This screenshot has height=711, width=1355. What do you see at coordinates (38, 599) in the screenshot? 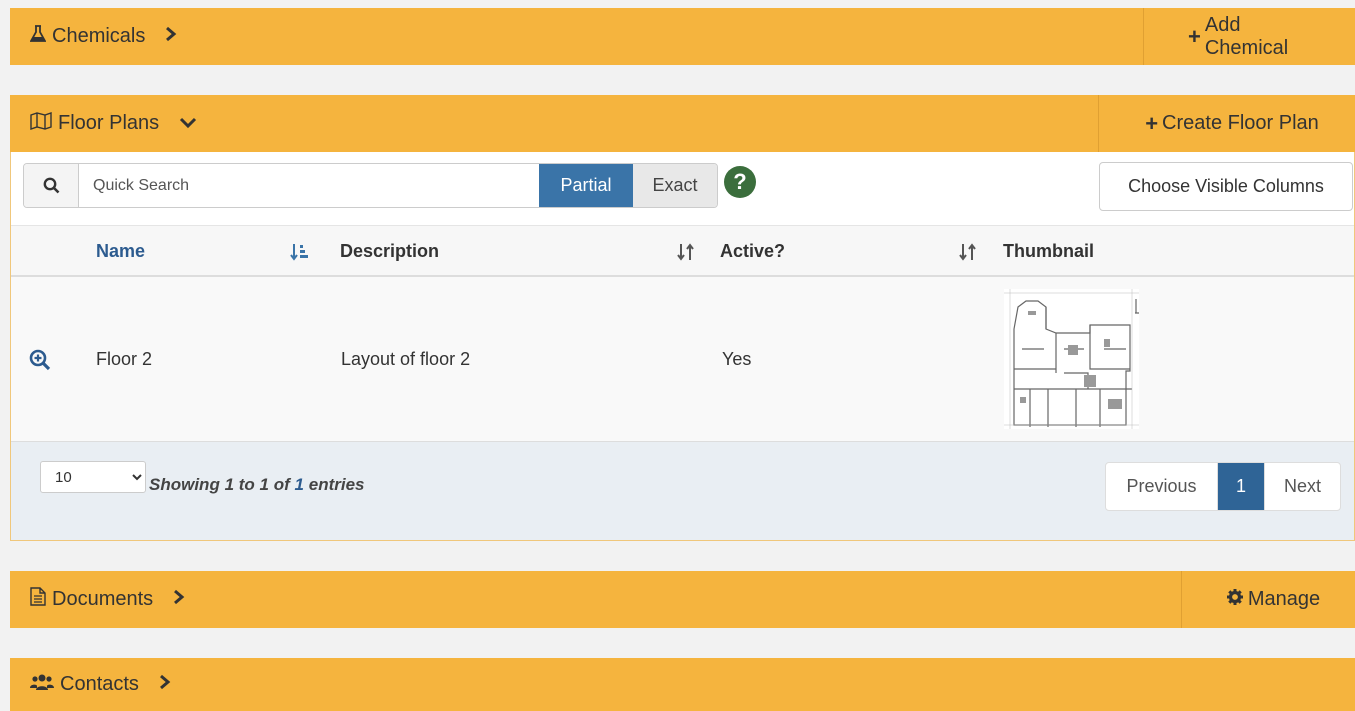
I see `file-text-icon` at bounding box center [38, 599].